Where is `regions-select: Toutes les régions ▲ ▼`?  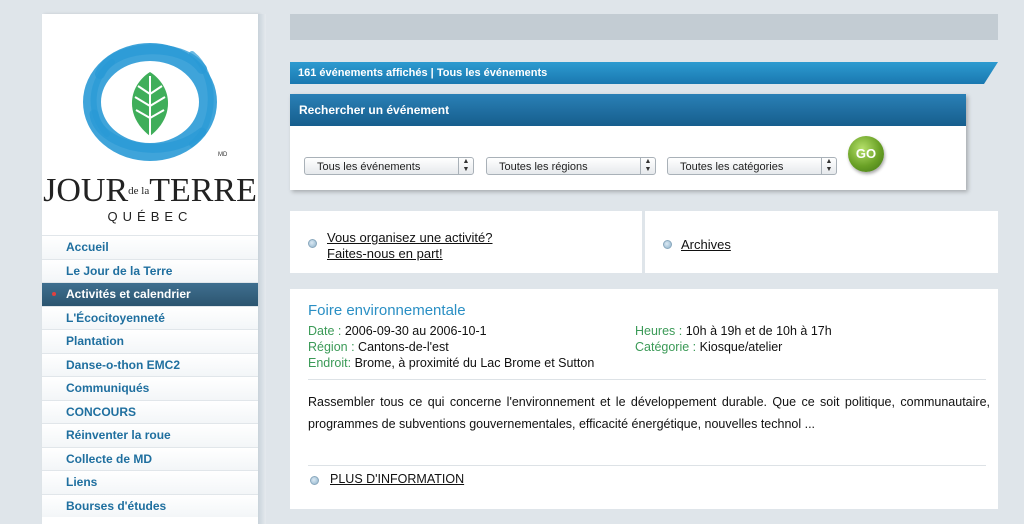 regions-select: Toutes les régions ▲ ▼ is located at coordinates (571, 166).